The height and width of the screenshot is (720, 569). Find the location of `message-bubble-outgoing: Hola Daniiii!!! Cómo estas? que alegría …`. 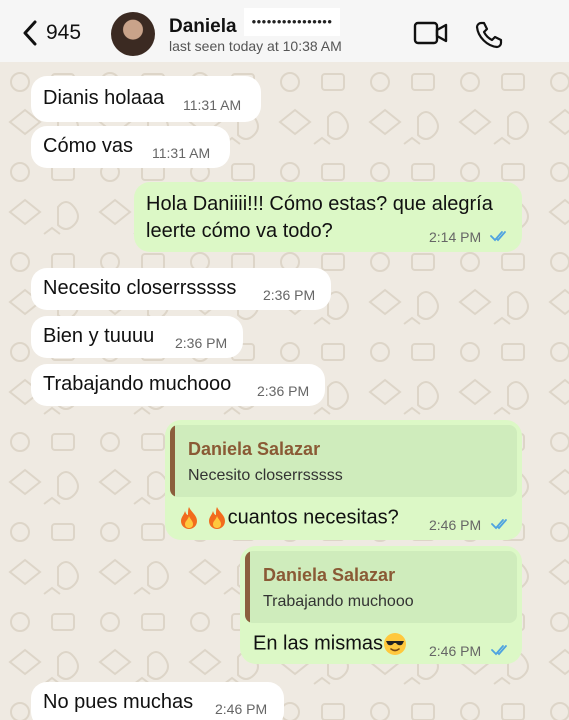

message-bubble-outgoing: Hola Daniiii!!! Cómo estas? que alegría … is located at coordinates (328, 217).